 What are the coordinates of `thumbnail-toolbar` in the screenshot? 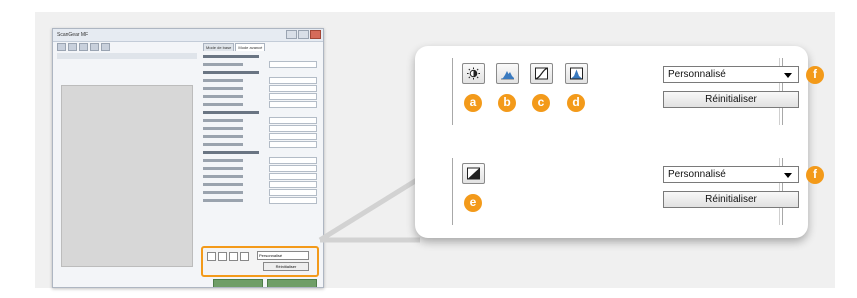 It's located at (83, 47).